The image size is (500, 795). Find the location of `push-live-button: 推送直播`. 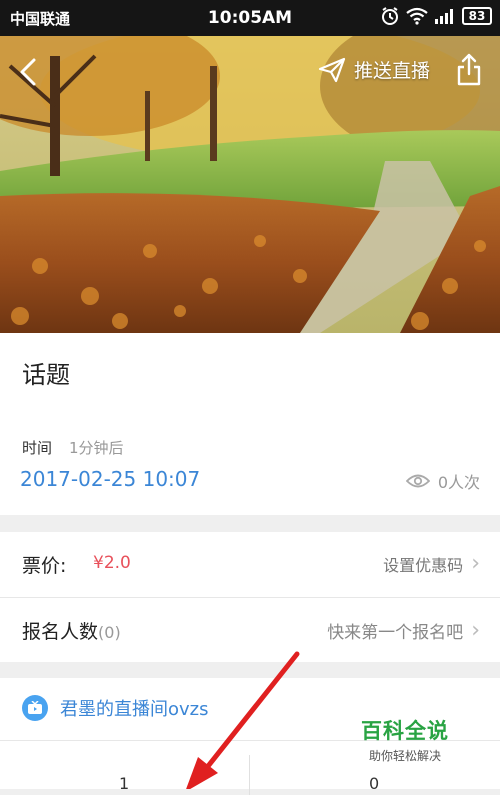

push-live-button: 推送直播 is located at coordinates (374, 69).